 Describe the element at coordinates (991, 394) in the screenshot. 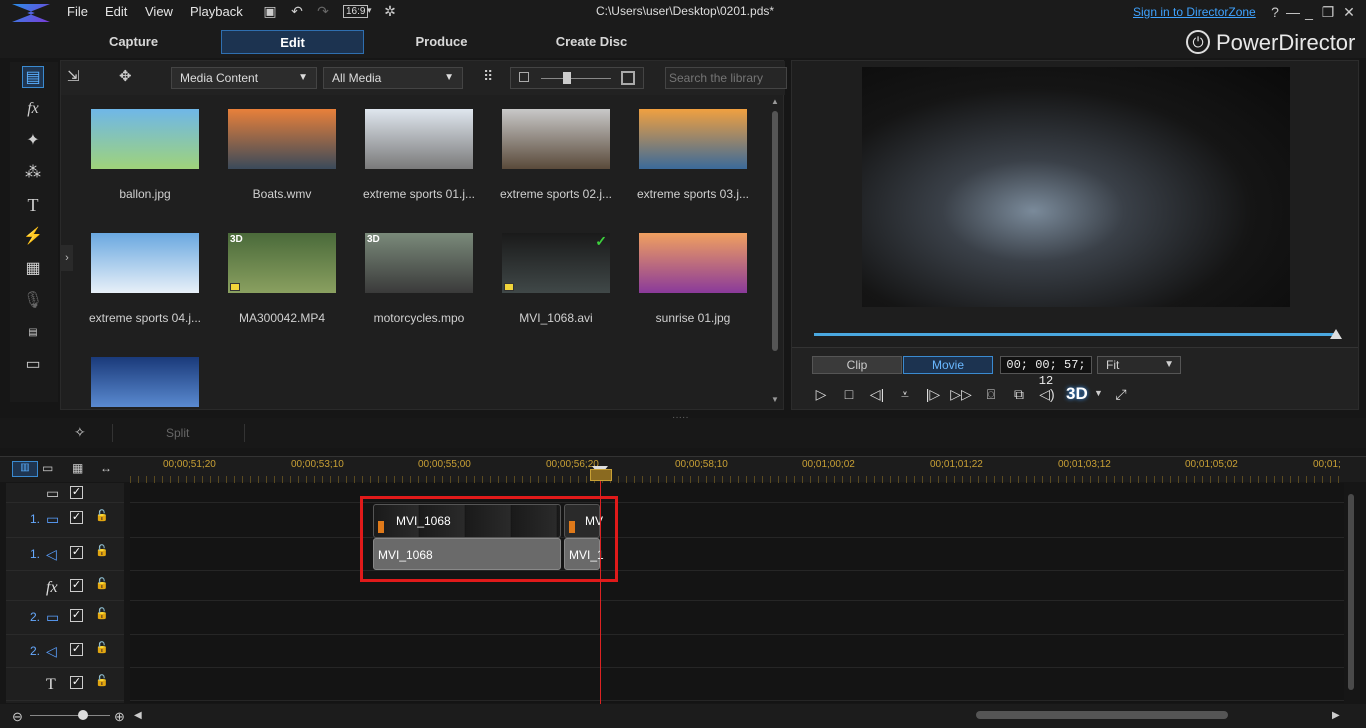

I see `snapshot-camera-icon: ⌼` at that location.